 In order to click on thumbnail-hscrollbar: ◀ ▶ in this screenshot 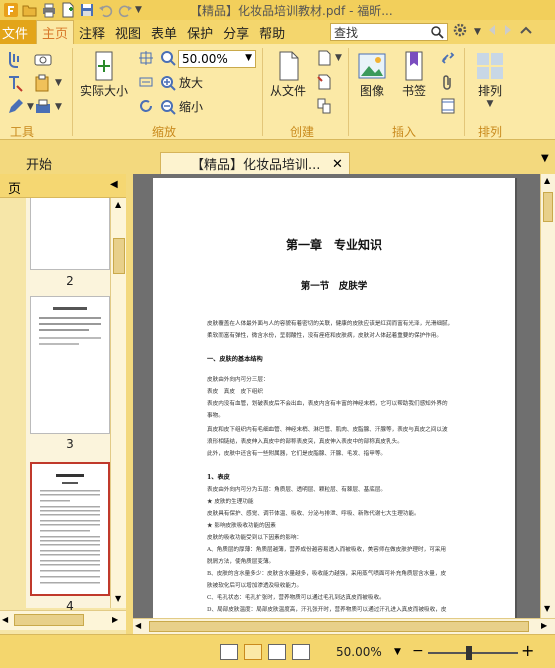, I will do `click(63, 620)`.